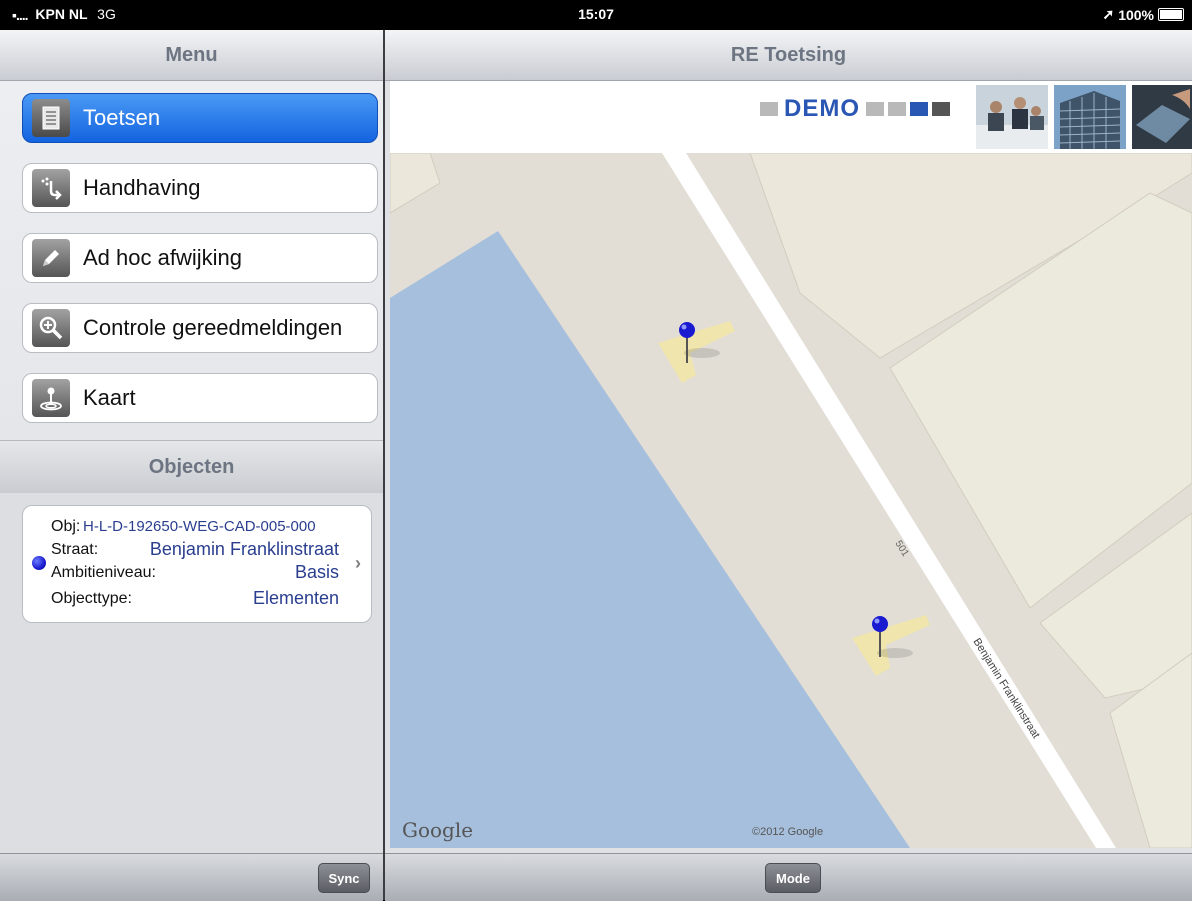 This screenshot has height=901, width=1192. I want to click on status-right-area: ➚ 100%, so click(1143, 14).